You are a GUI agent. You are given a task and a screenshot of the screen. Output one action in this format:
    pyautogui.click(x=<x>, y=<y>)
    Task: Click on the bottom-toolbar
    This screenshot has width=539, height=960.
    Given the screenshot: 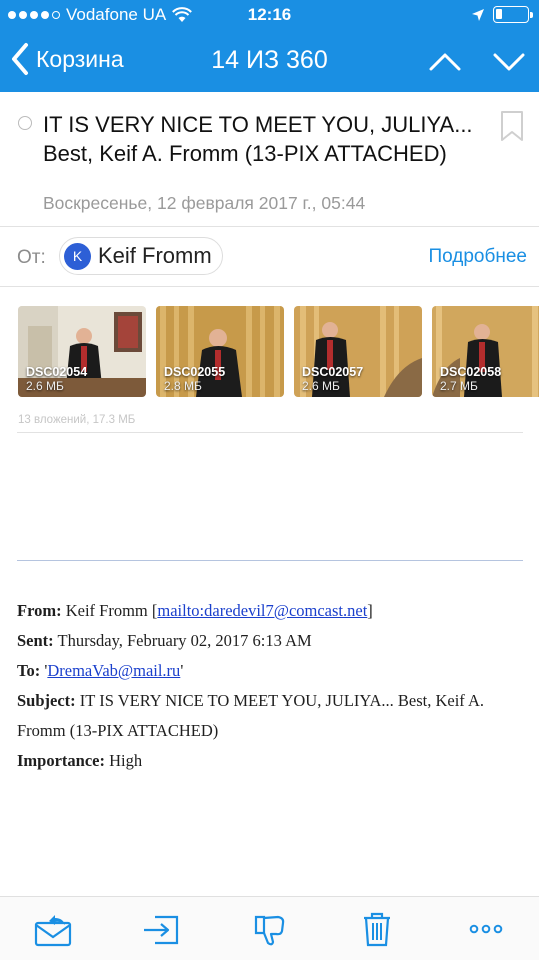 What is the action you would take?
    pyautogui.click(x=269, y=928)
    